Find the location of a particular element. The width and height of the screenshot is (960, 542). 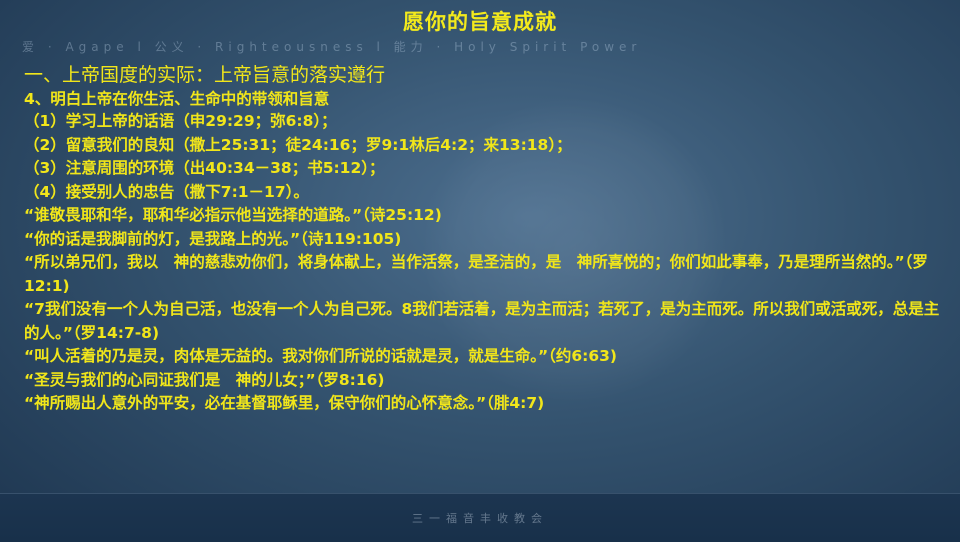

list-item: （3）注意周围的环境（出40:34－38；书5:12）； is located at coordinates (204, 168).